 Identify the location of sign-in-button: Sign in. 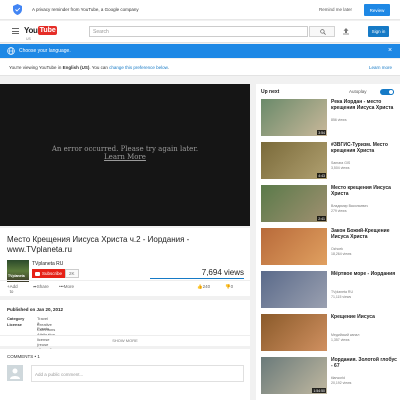
(378, 31).